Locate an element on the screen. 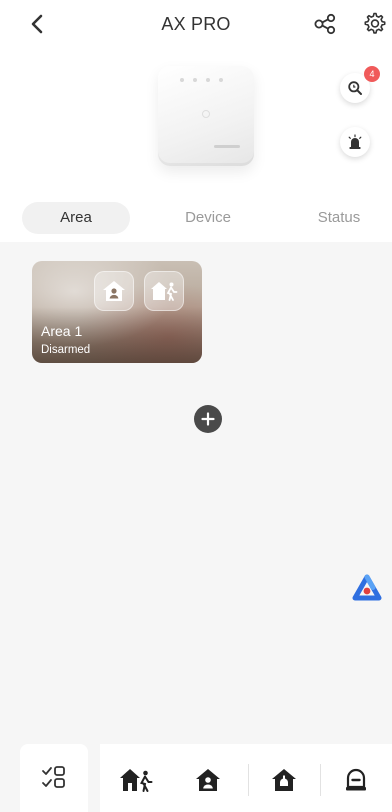  alert-count-badge: 4 is located at coordinates (372, 74).